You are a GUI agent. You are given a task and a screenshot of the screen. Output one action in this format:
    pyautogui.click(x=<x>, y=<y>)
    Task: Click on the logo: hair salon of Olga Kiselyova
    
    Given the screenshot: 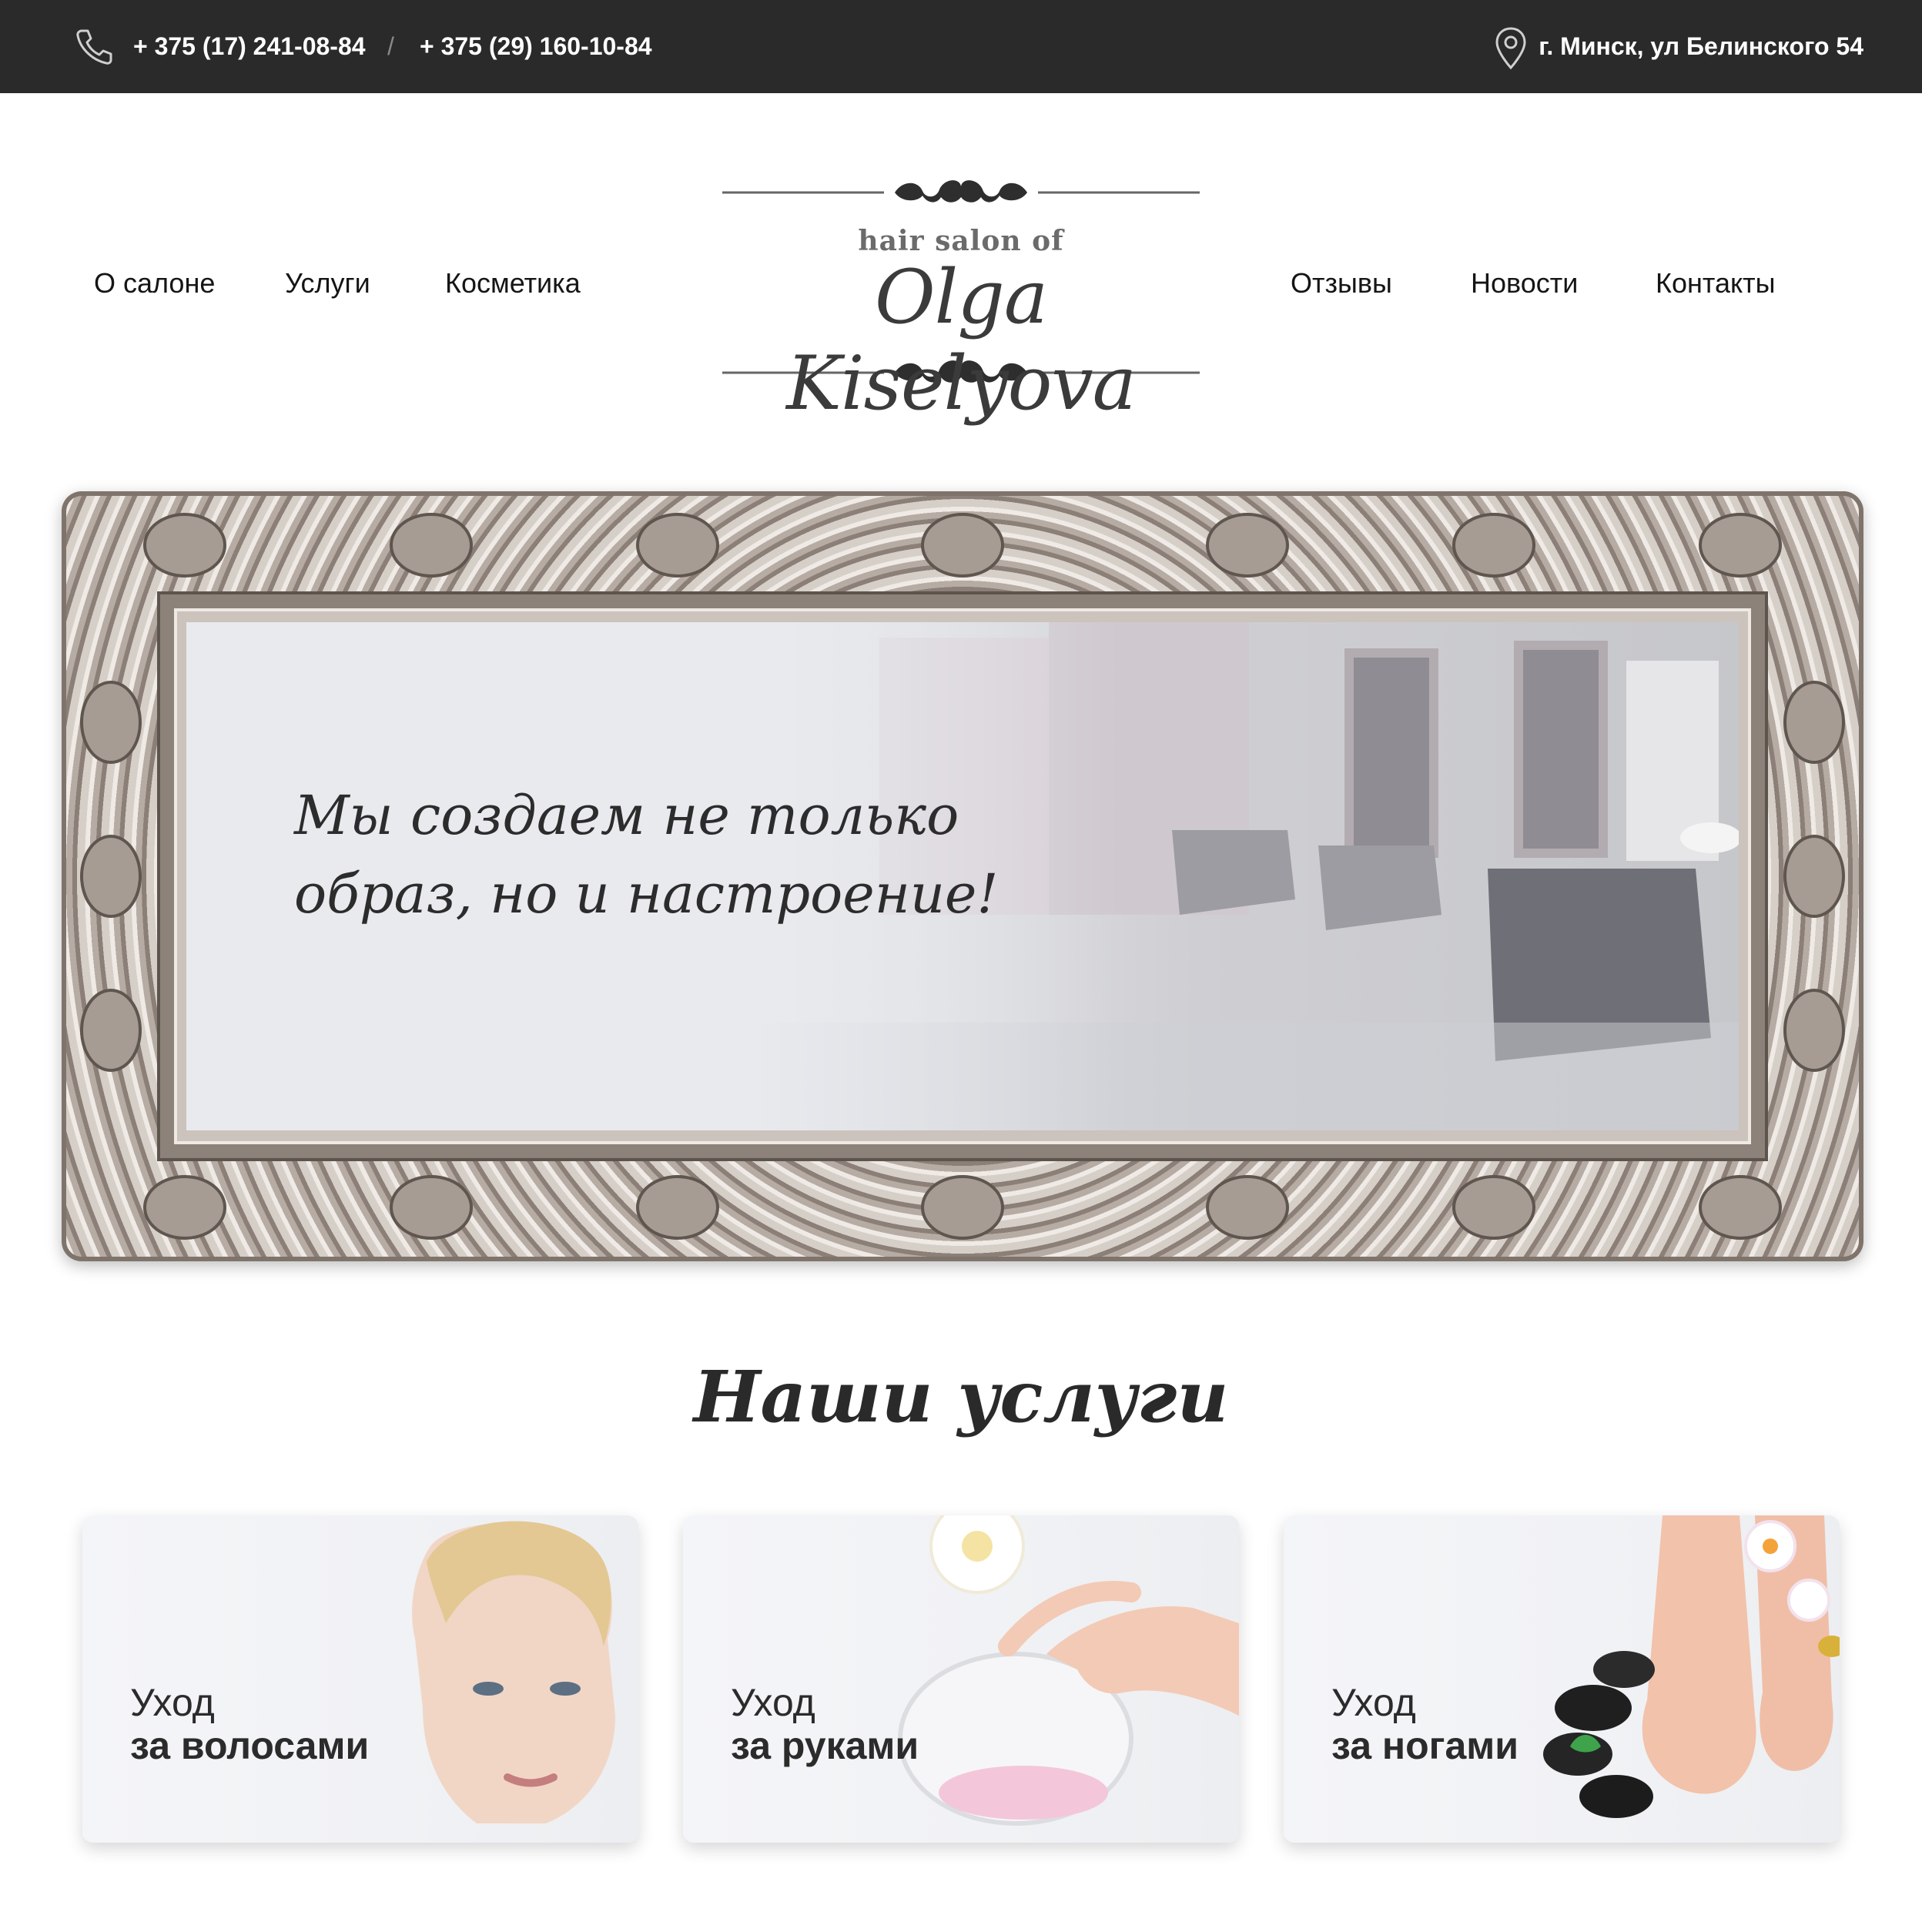 What is the action you would take?
    pyautogui.click(x=961, y=295)
    